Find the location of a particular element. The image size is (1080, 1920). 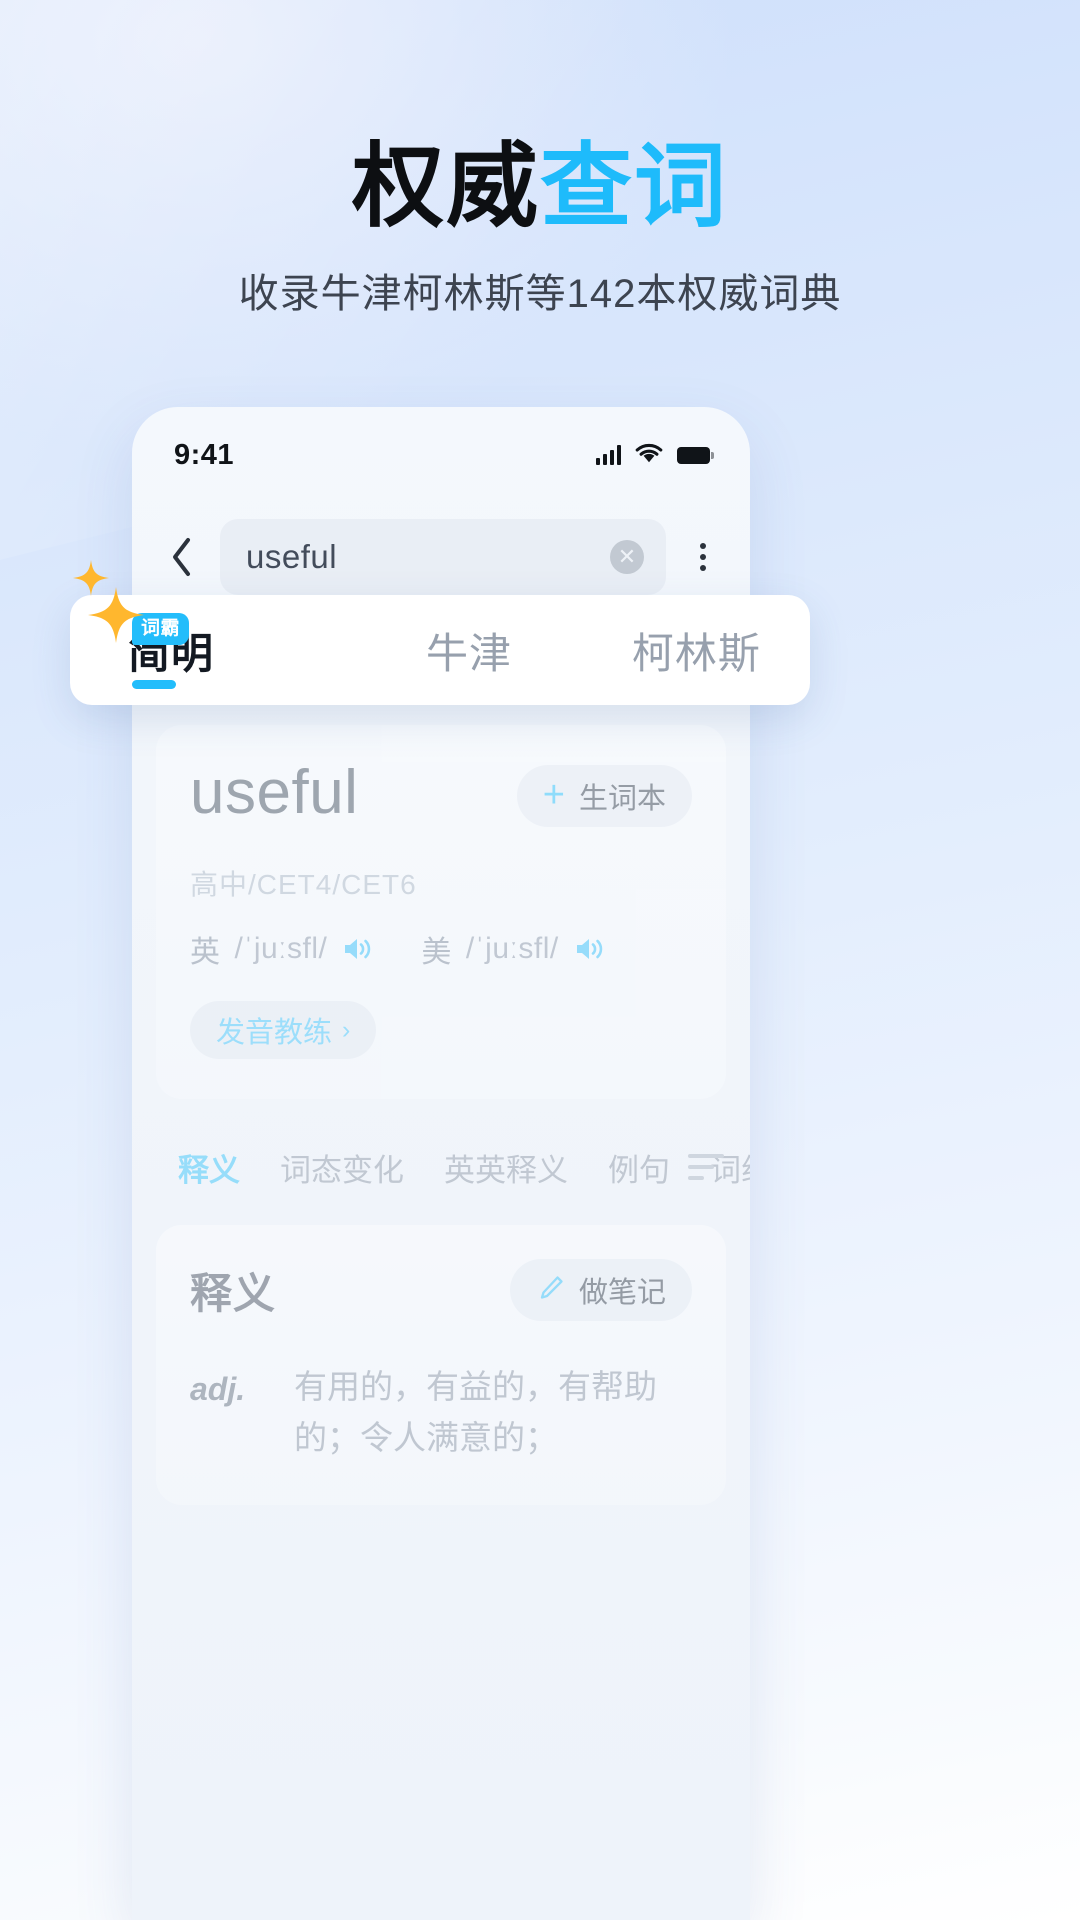

chevron-left-icon is located at coordinates (181, 557).